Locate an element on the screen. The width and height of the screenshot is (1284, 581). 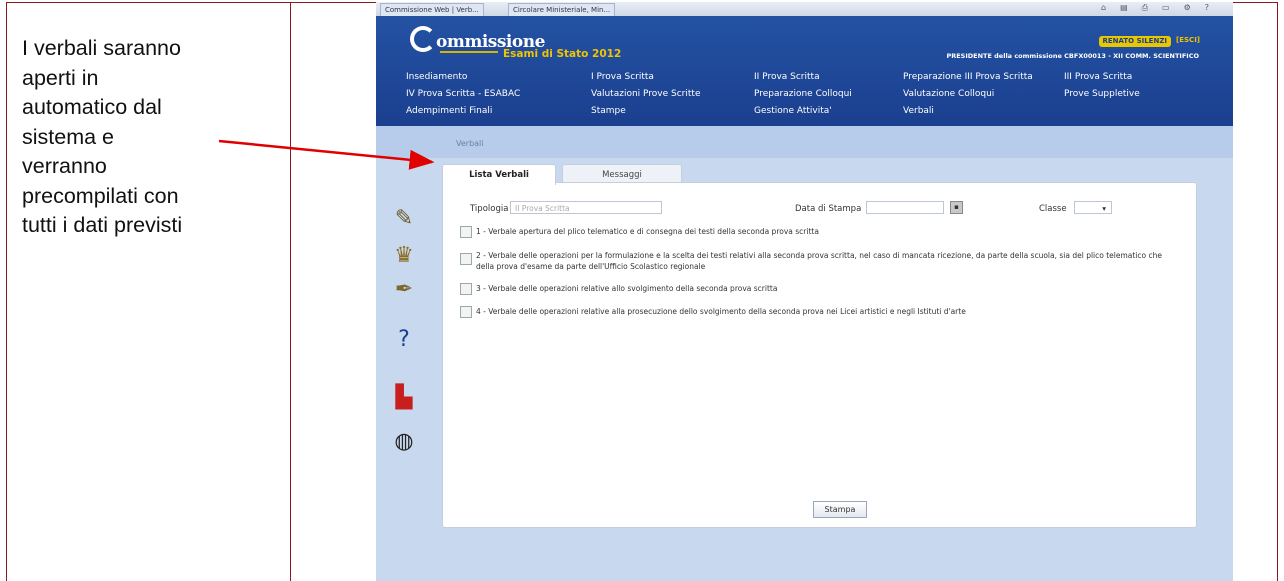
classe-select: ▾ is located at coordinates (1093, 207).